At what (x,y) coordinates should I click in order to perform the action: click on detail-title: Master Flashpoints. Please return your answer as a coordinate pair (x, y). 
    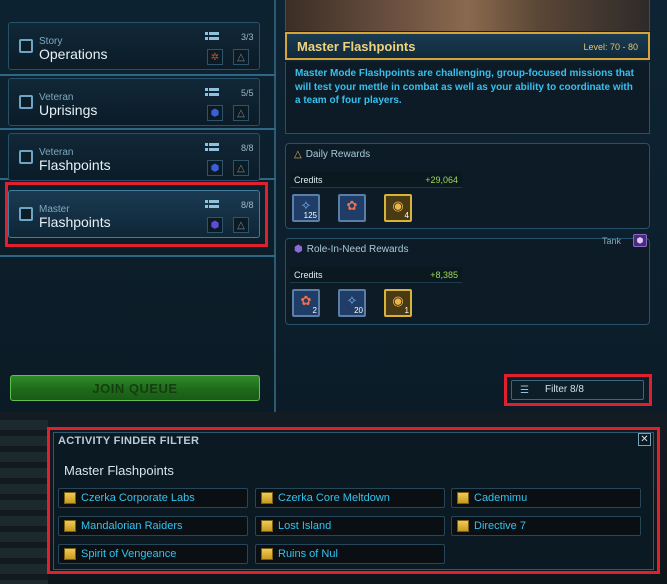
    Looking at the image, I should click on (356, 46).